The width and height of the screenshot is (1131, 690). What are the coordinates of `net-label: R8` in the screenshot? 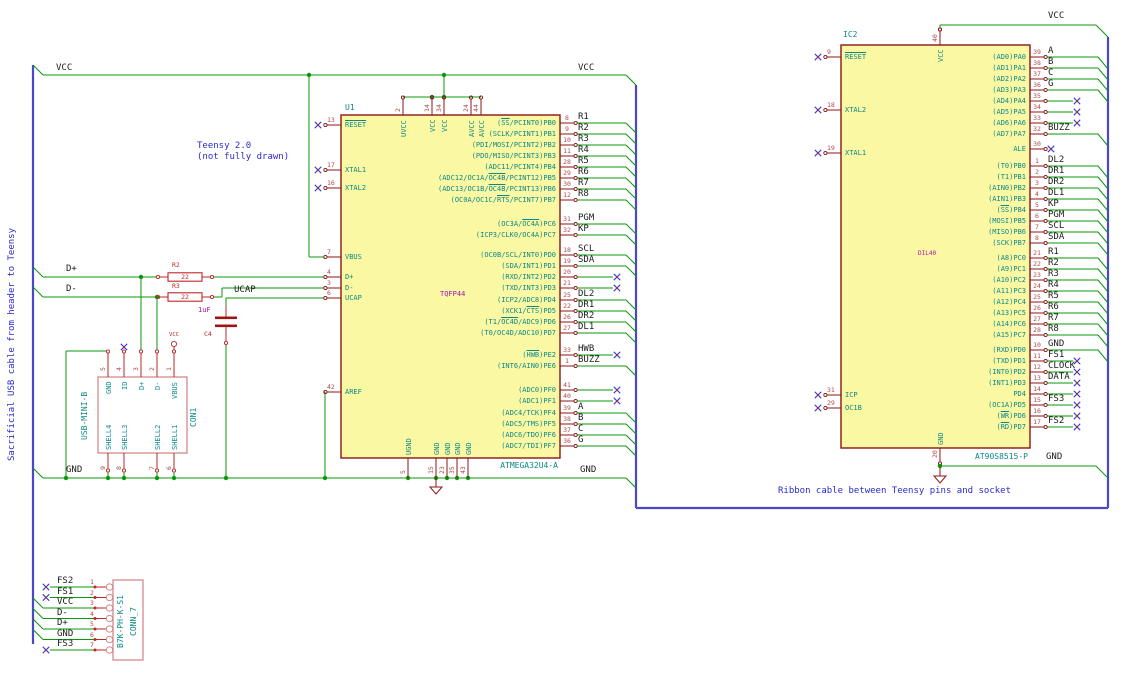 It's located at (1053, 329).